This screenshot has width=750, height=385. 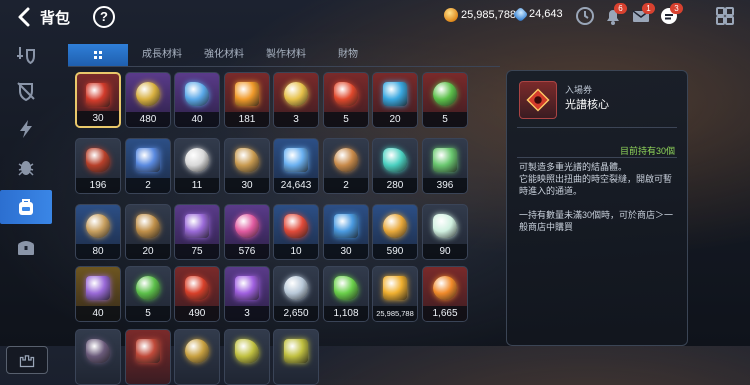 What do you see at coordinates (27, 360) in the screenshot?
I see `castle-button` at bounding box center [27, 360].